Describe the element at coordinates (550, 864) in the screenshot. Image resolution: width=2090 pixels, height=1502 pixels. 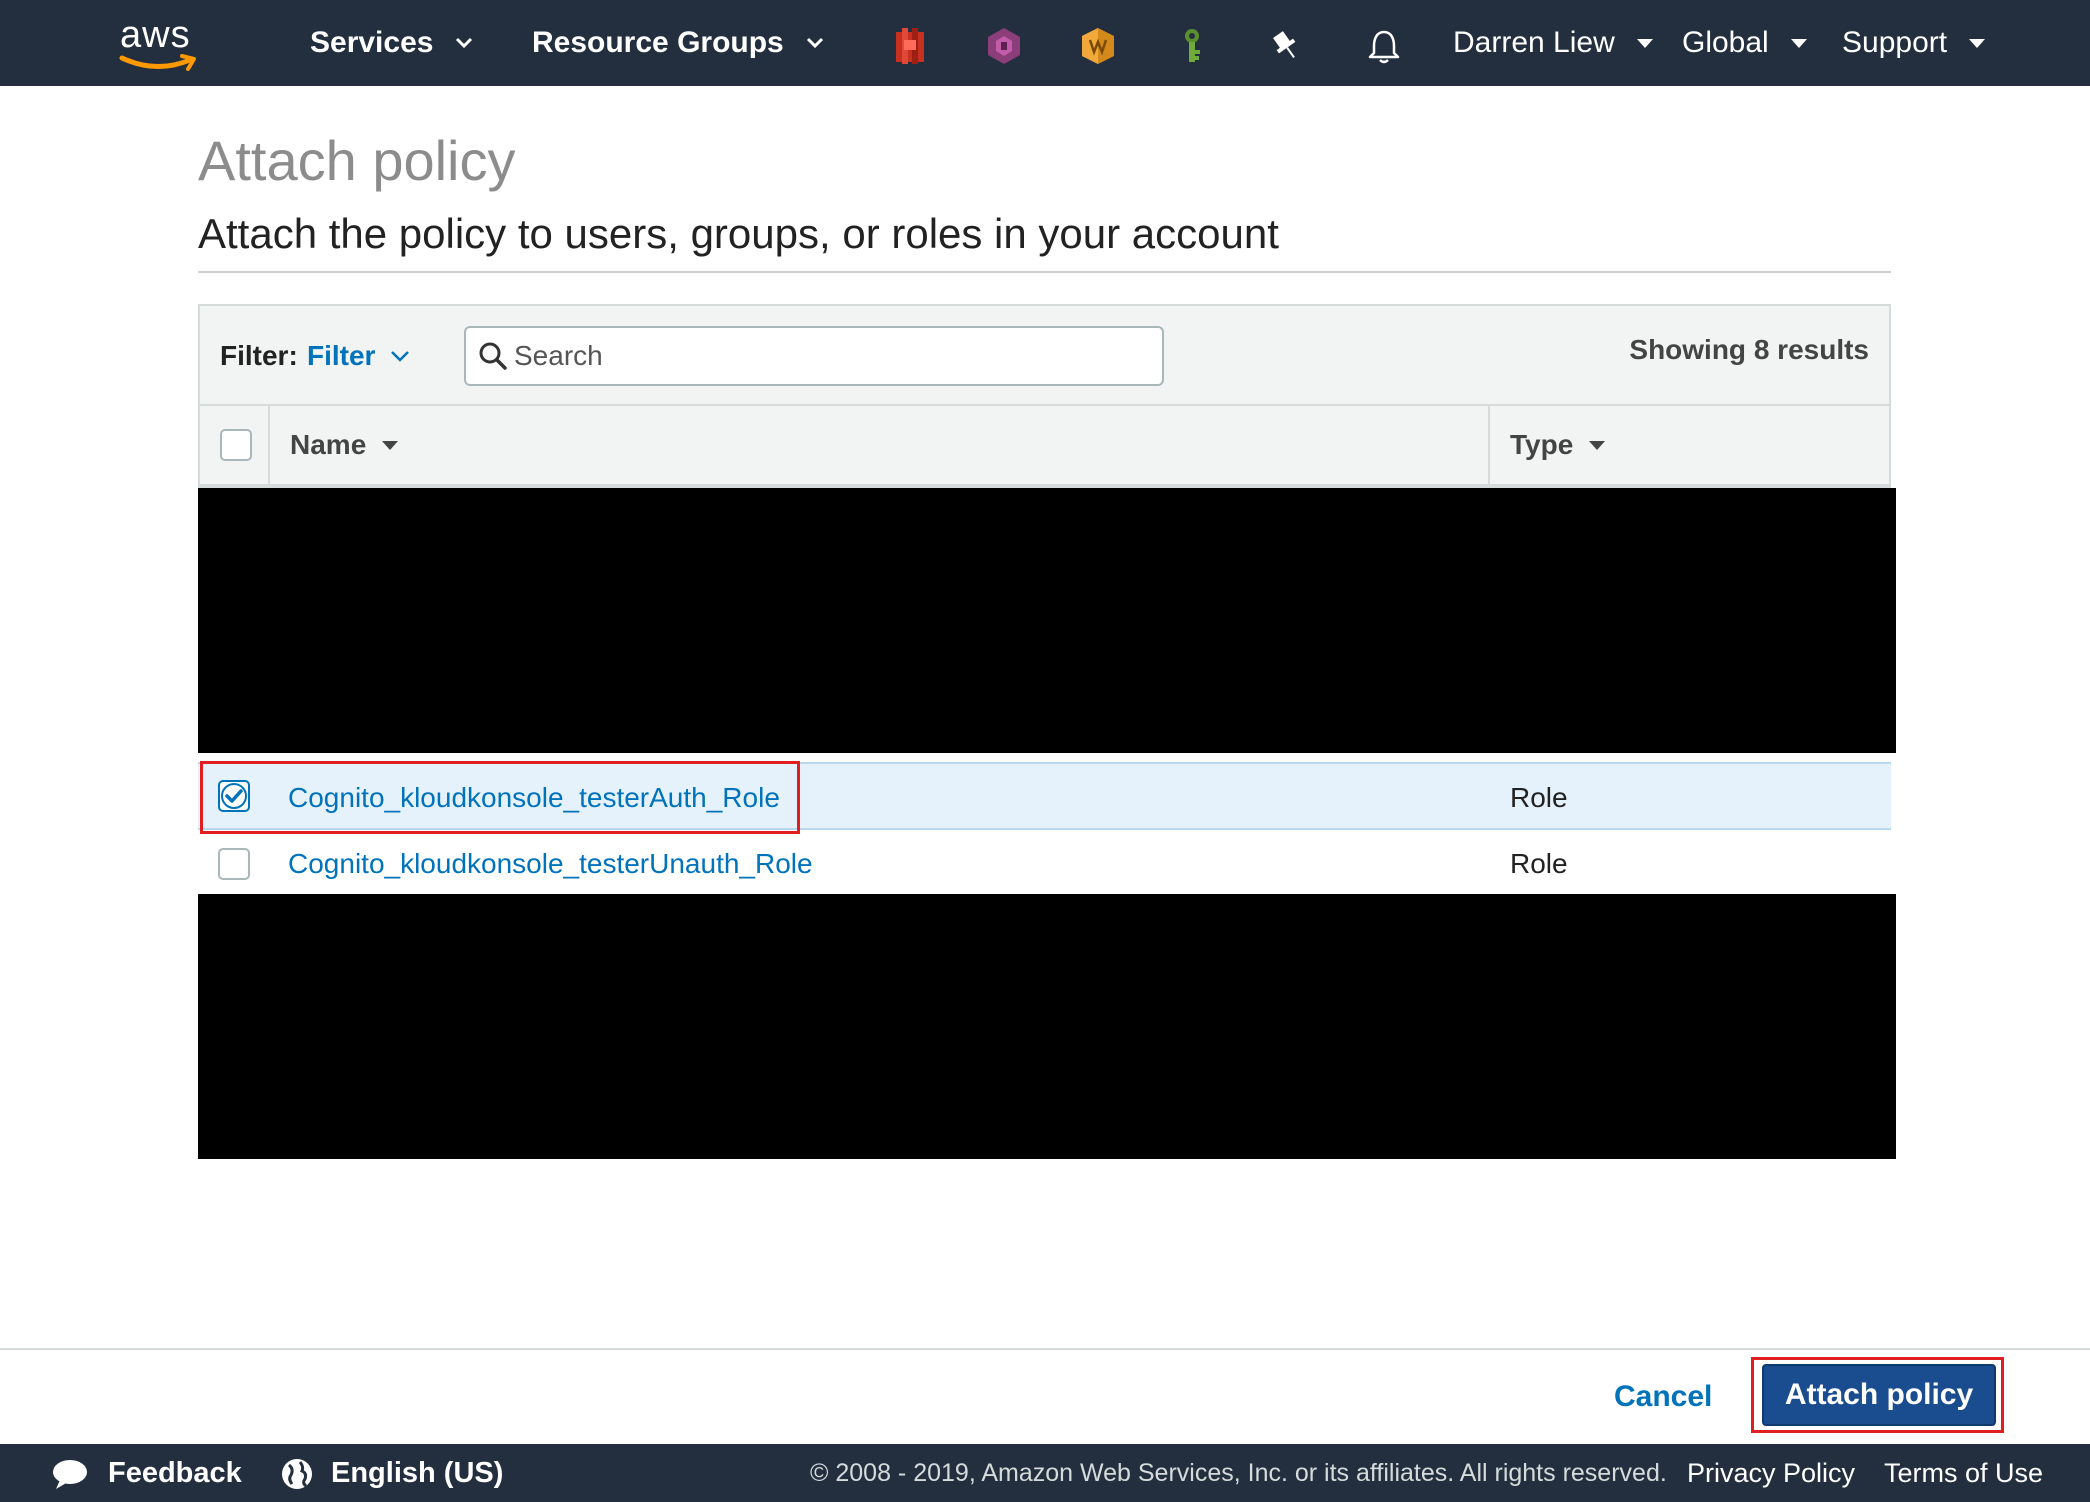
I see `role-name-link: Cognito_kloudkonsole_testerUnauth_Role` at that location.